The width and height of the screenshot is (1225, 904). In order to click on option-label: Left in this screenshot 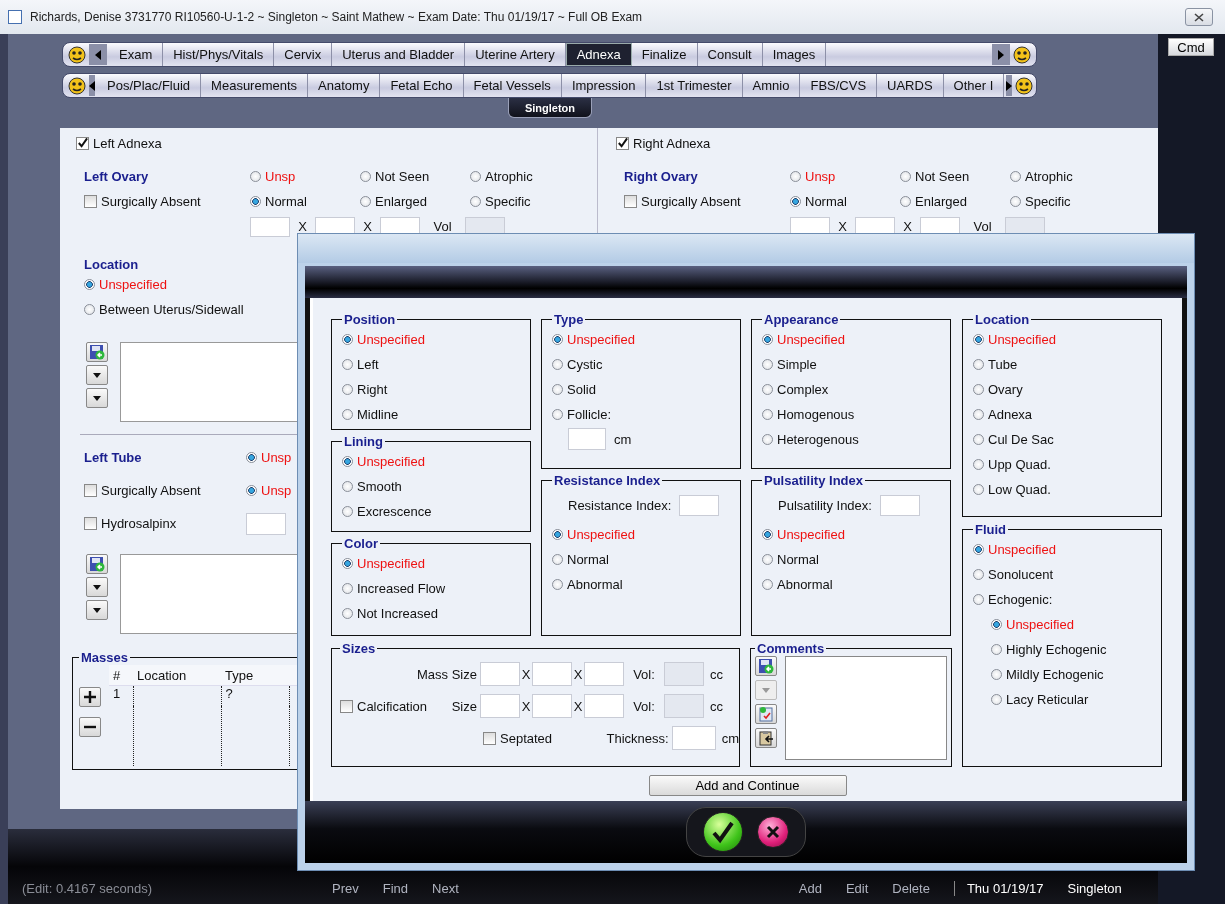, I will do `click(368, 364)`.